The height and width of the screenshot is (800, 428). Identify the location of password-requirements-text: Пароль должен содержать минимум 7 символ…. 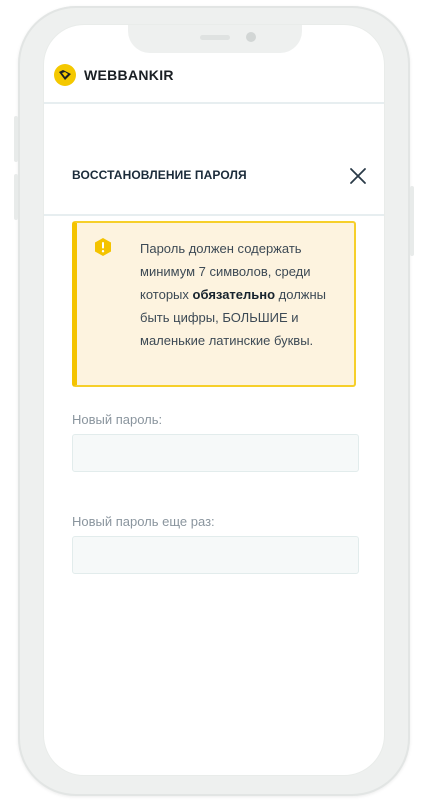
(246, 294).